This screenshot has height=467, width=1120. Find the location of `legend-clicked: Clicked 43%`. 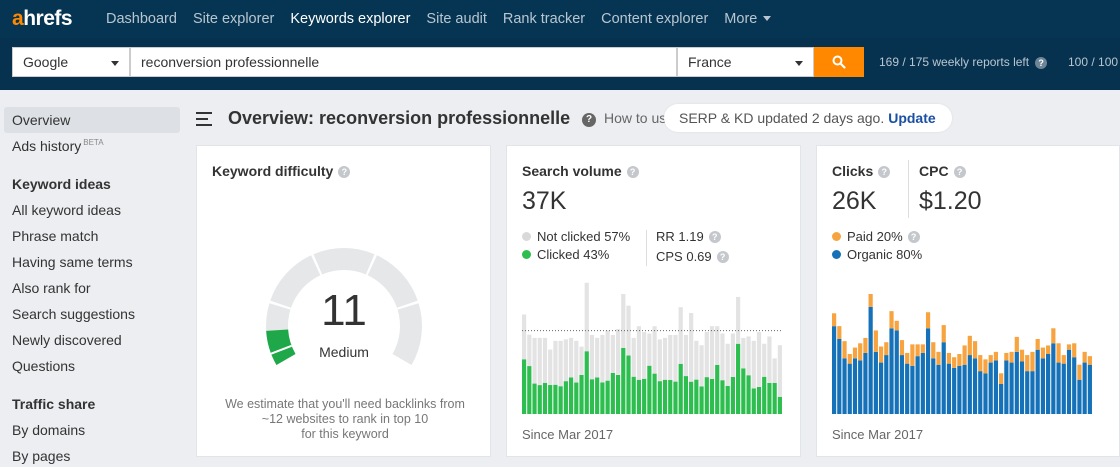

legend-clicked: Clicked 43% is located at coordinates (565, 254).